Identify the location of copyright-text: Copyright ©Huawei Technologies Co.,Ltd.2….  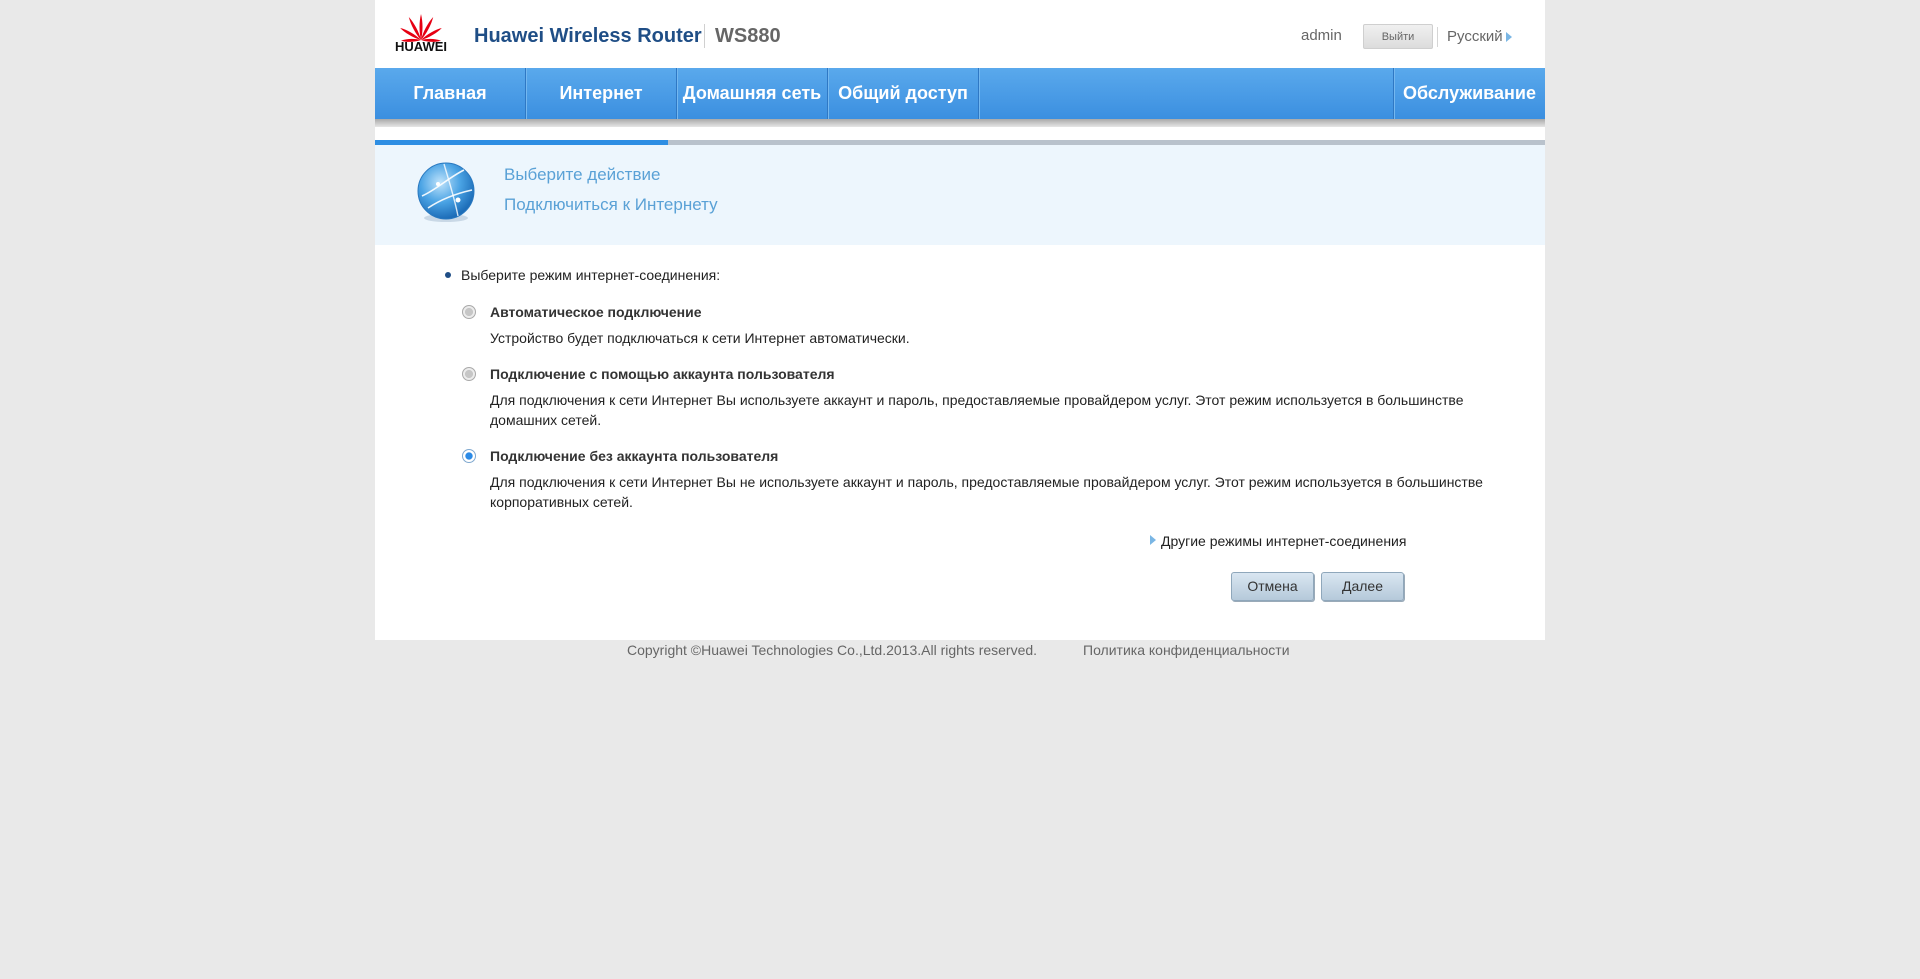
(832, 650).